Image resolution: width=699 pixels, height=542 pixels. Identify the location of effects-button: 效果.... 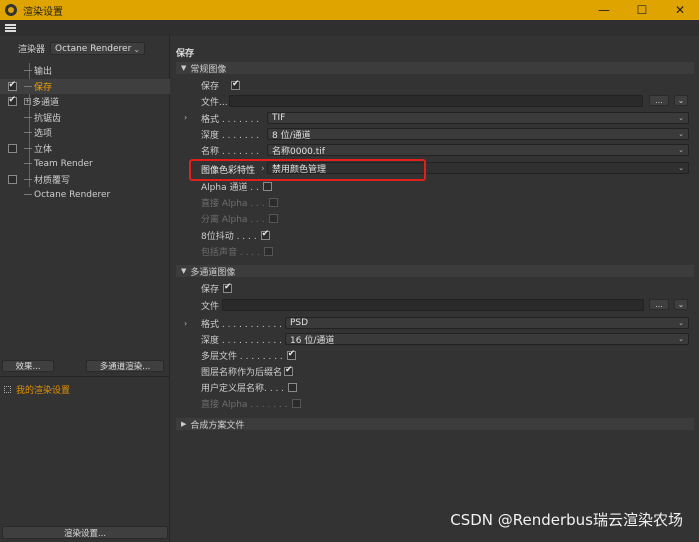
(28, 366).